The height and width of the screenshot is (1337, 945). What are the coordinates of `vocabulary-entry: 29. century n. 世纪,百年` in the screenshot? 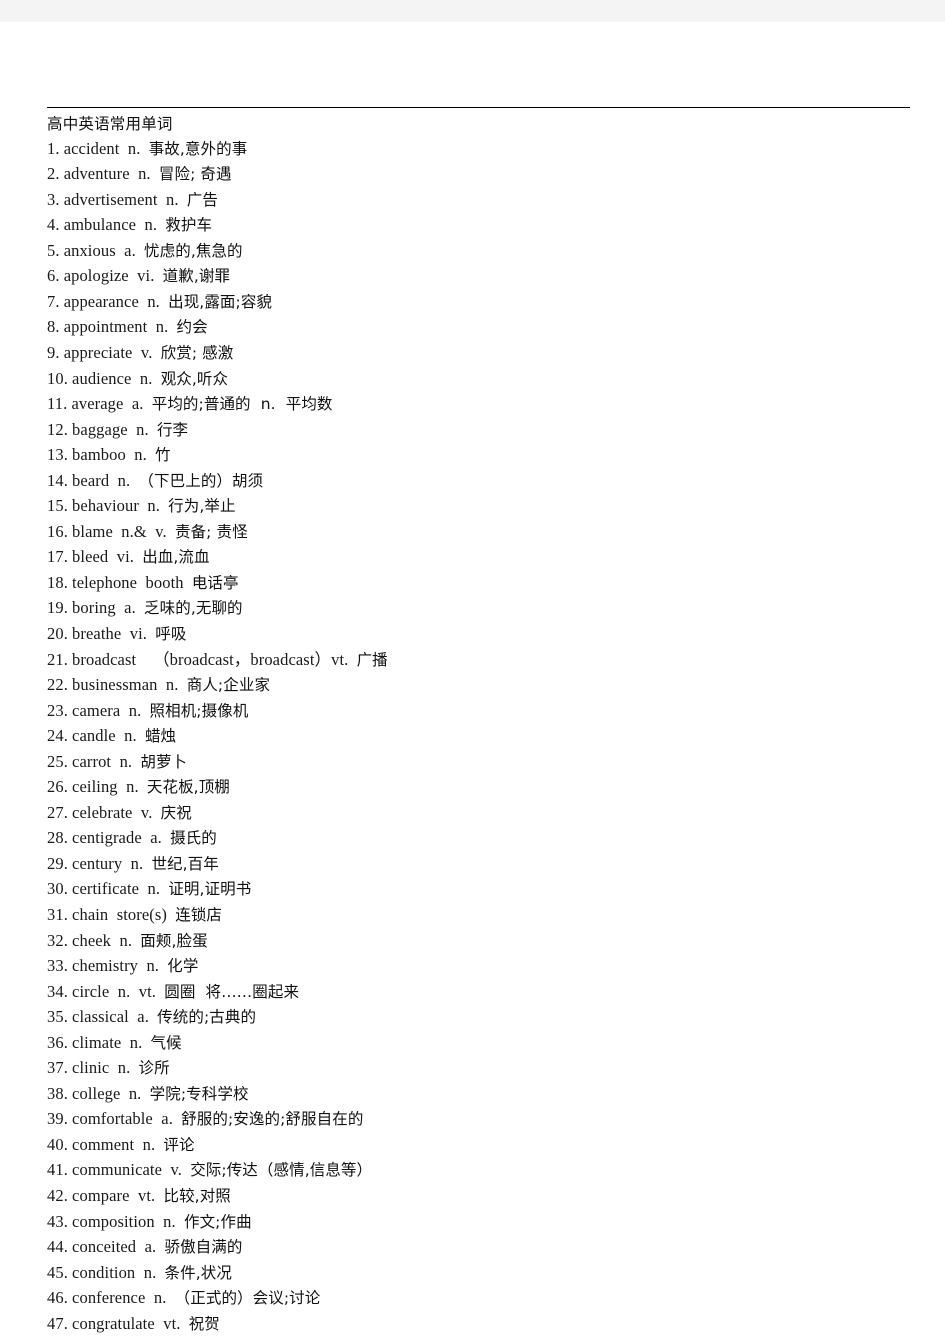 It's located at (482, 865).